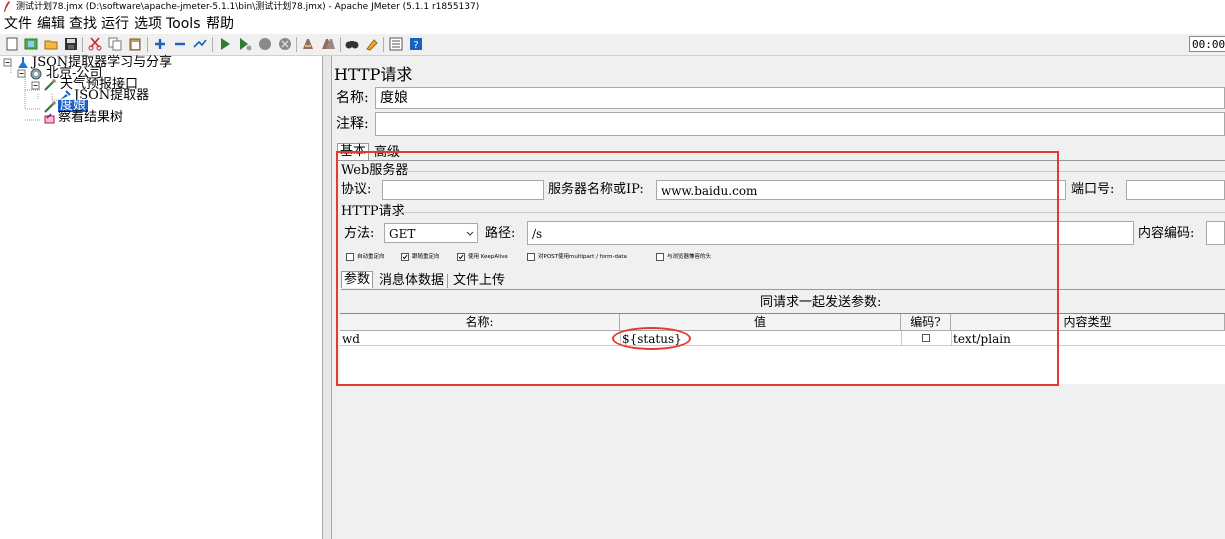 The height and width of the screenshot is (539, 1225). I want to click on start-icon, so click(225, 44).